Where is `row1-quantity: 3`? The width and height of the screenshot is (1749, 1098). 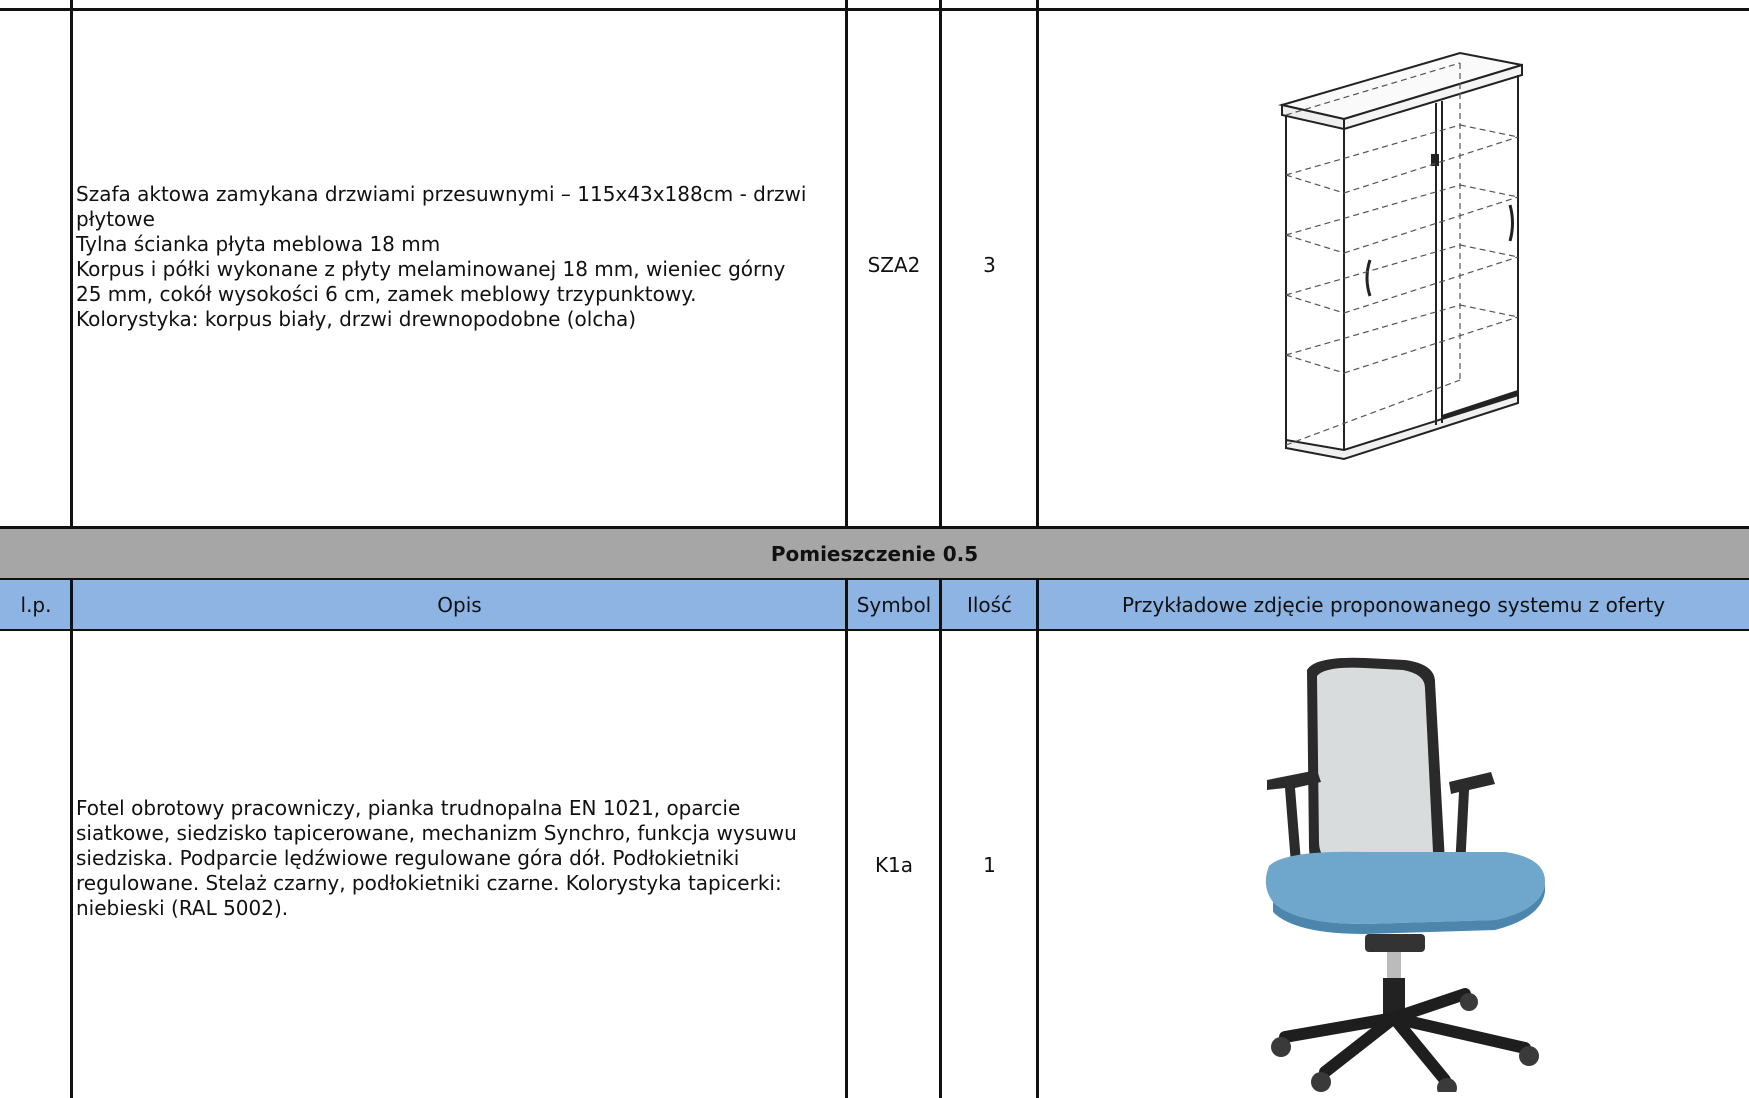
row1-quantity: 3 is located at coordinates (989, 264).